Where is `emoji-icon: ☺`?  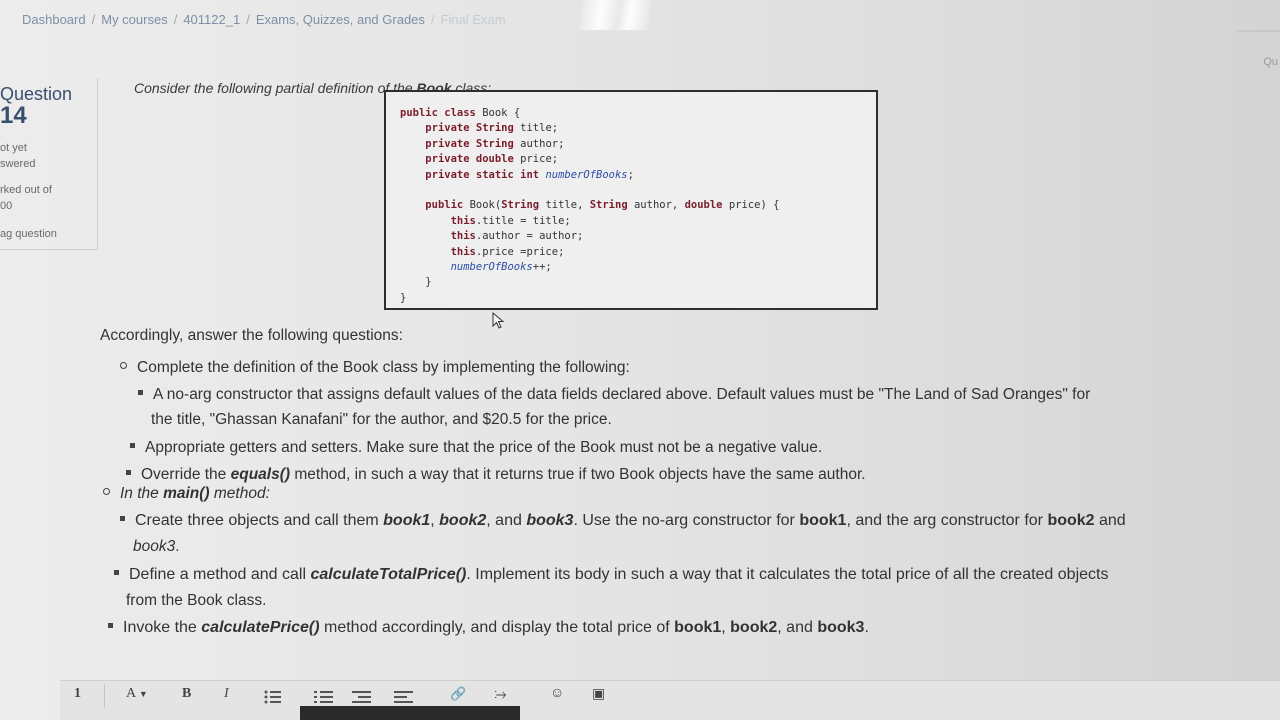 emoji-icon: ☺ is located at coordinates (557, 694).